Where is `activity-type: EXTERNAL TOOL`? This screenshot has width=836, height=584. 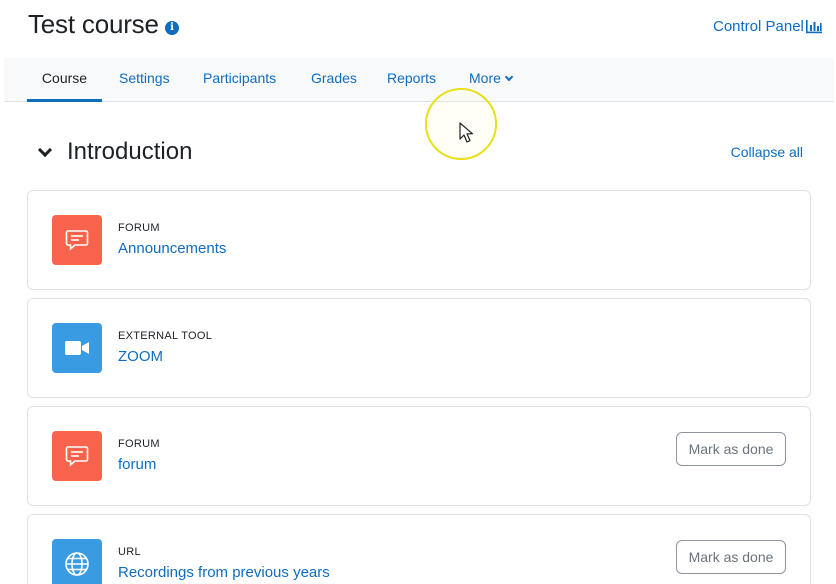 activity-type: EXTERNAL TOOL is located at coordinates (165, 336).